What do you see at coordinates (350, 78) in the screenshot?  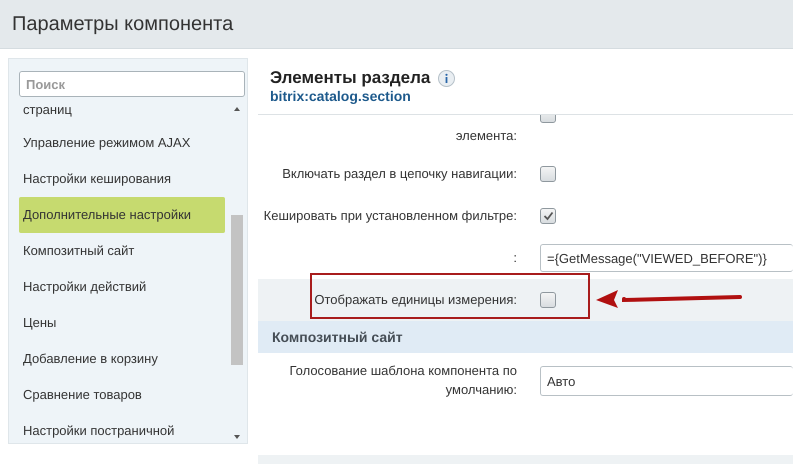 I see `component-title: Элементы раздела` at bounding box center [350, 78].